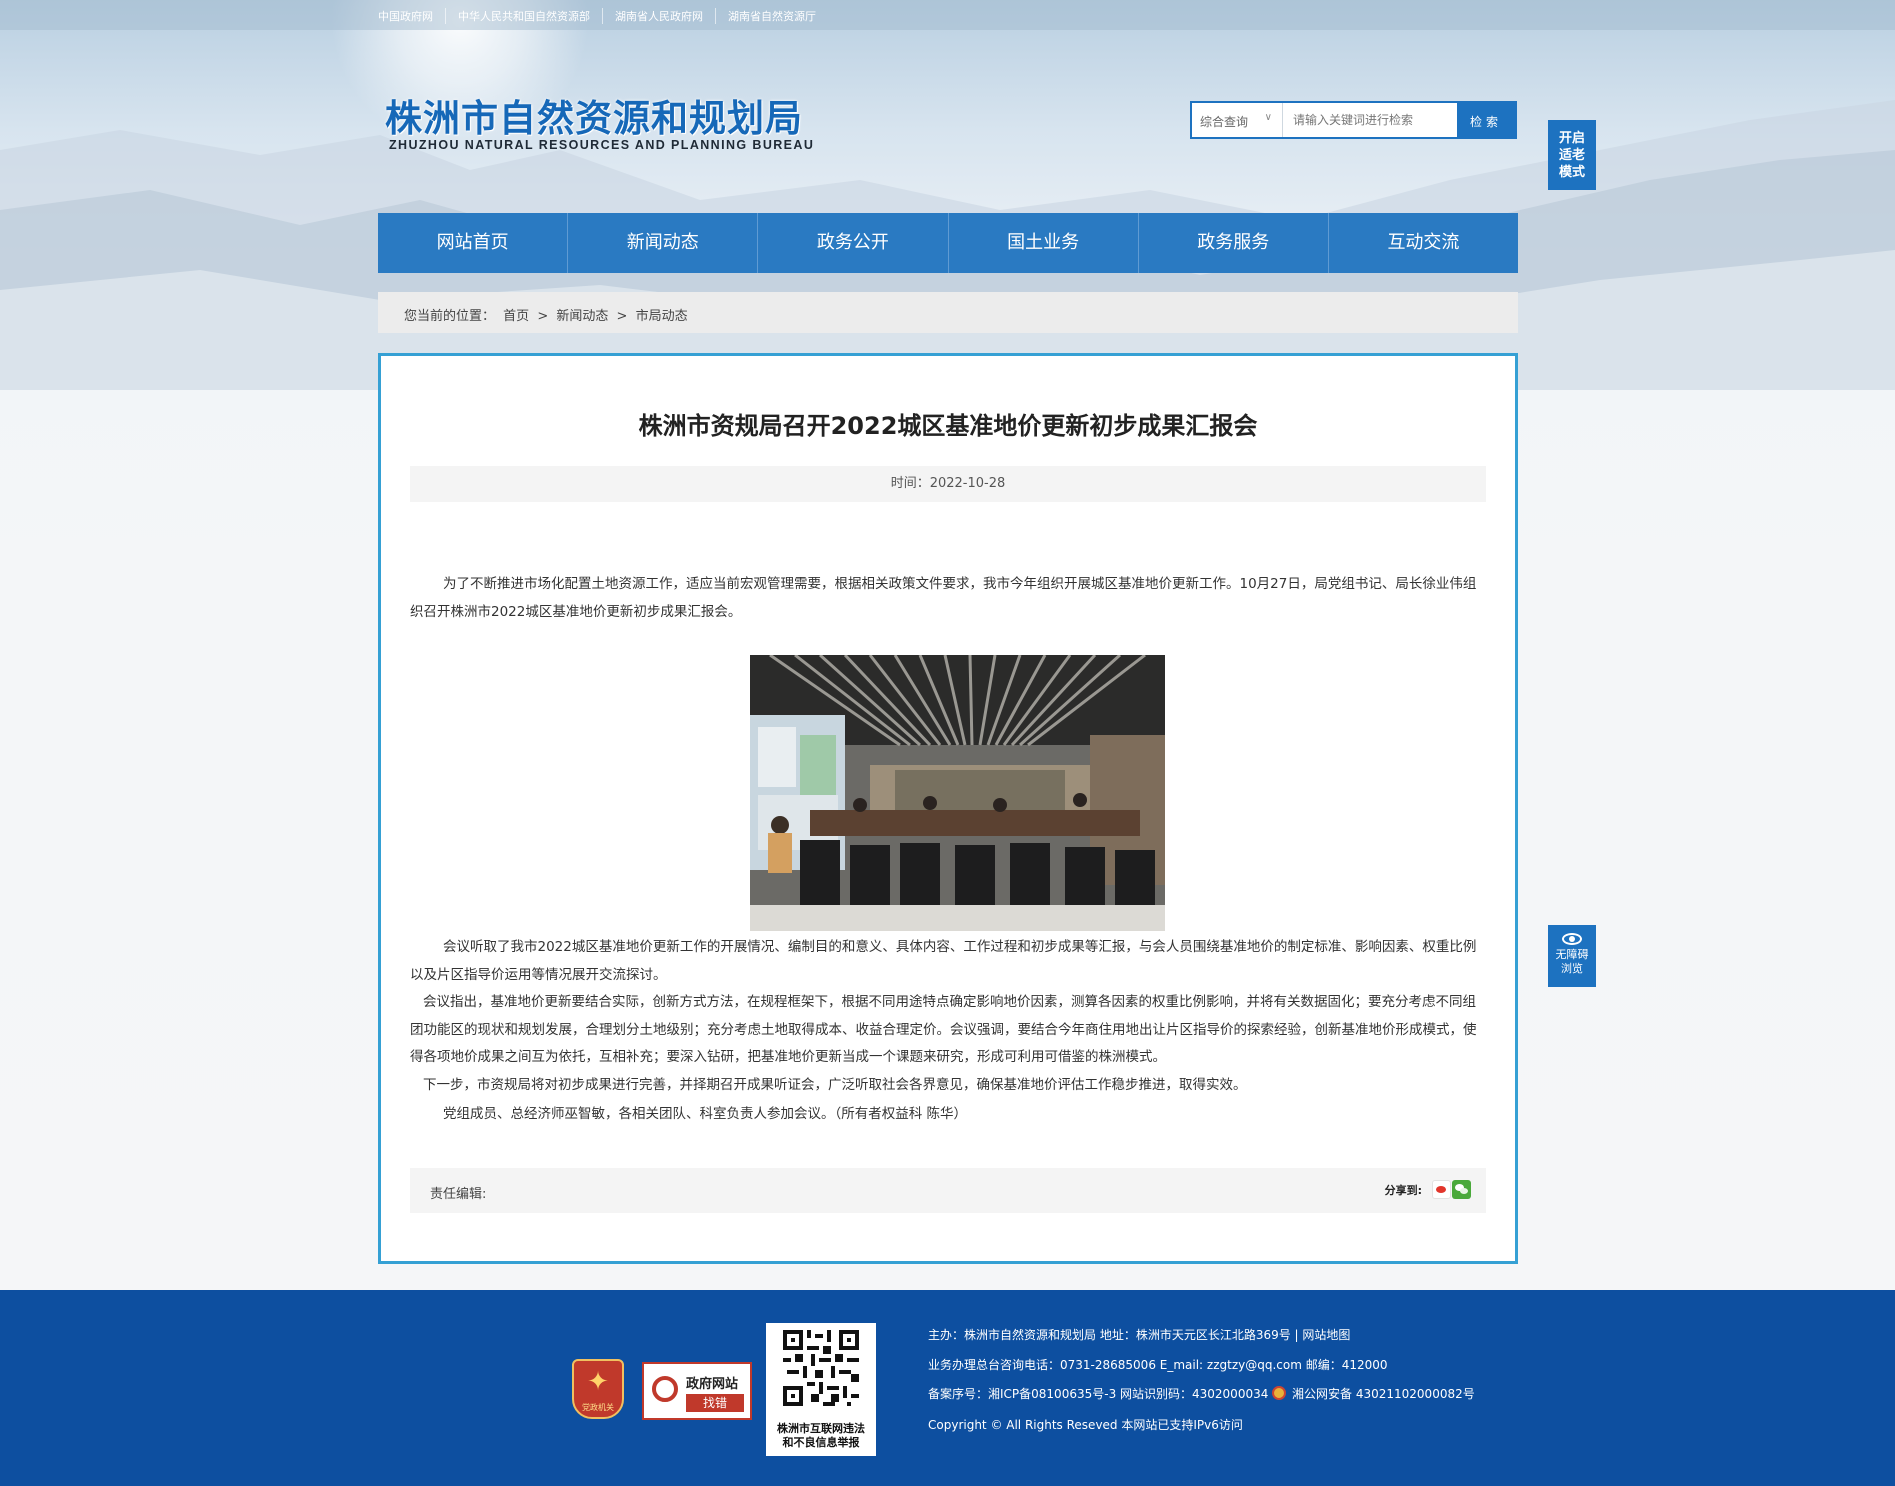  What do you see at coordinates (853, 243) in the screenshot?
I see `nav-item-gov-open: 政务公开` at bounding box center [853, 243].